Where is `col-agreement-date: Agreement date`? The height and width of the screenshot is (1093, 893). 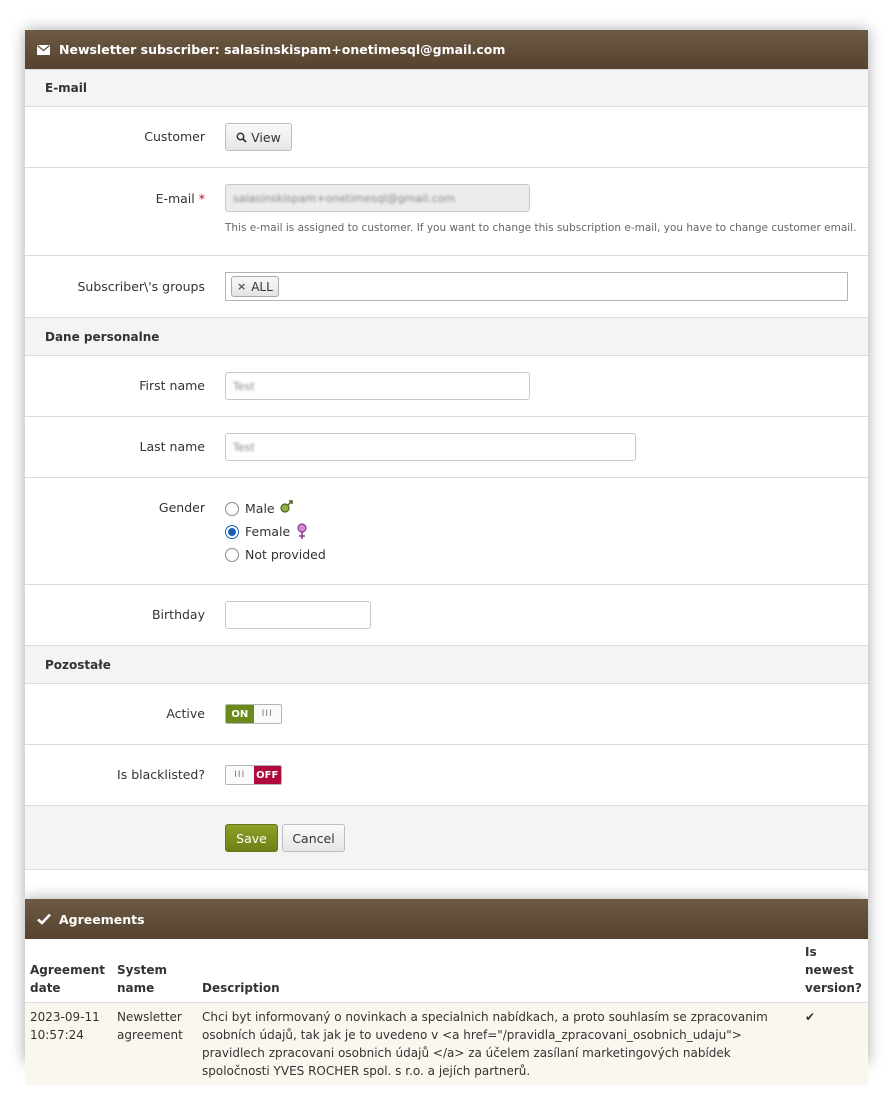 col-agreement-date: Agreement date is located at coordinates (68, 971).